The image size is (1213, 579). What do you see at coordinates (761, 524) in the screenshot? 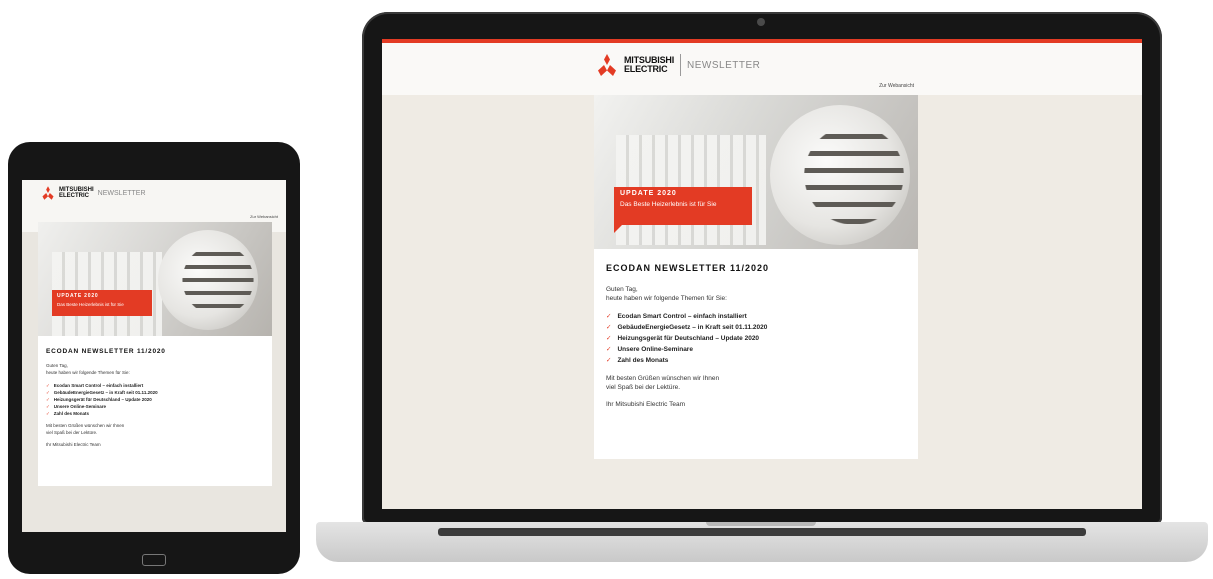
I see `laptop-notch` at bounding box center [761, 524].